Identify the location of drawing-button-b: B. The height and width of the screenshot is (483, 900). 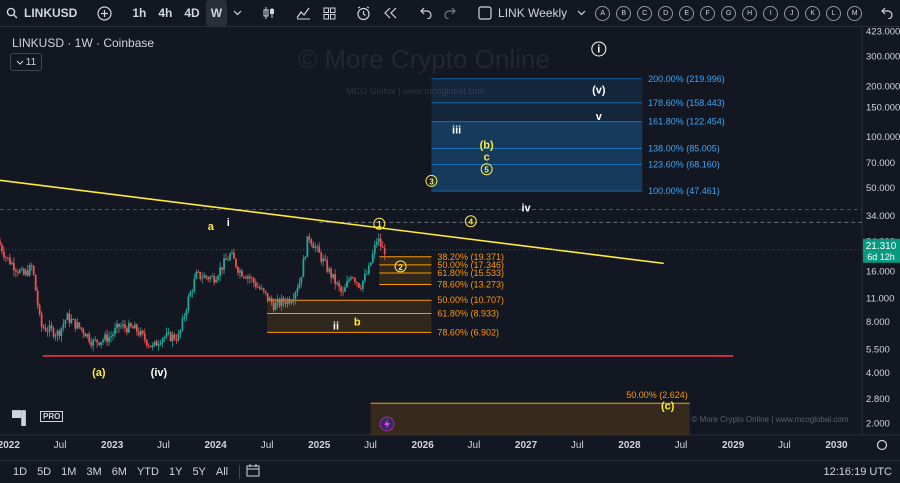
(624, 13).